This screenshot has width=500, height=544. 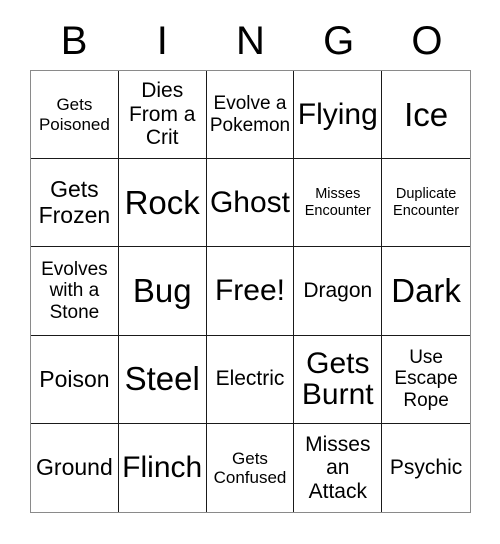 What do you see at coordinates (74, 41) in the screenshot?
I see `bingo-header-letter-b: B` at bounding box center [74, 41].